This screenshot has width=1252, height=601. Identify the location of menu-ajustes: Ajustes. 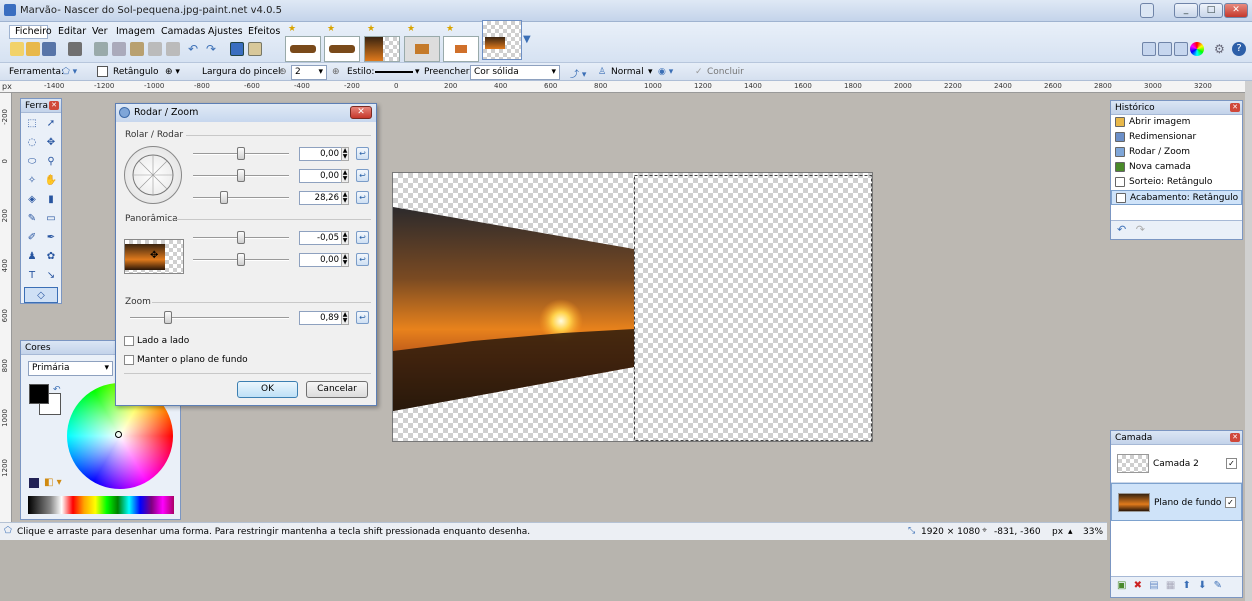
(225, 31).